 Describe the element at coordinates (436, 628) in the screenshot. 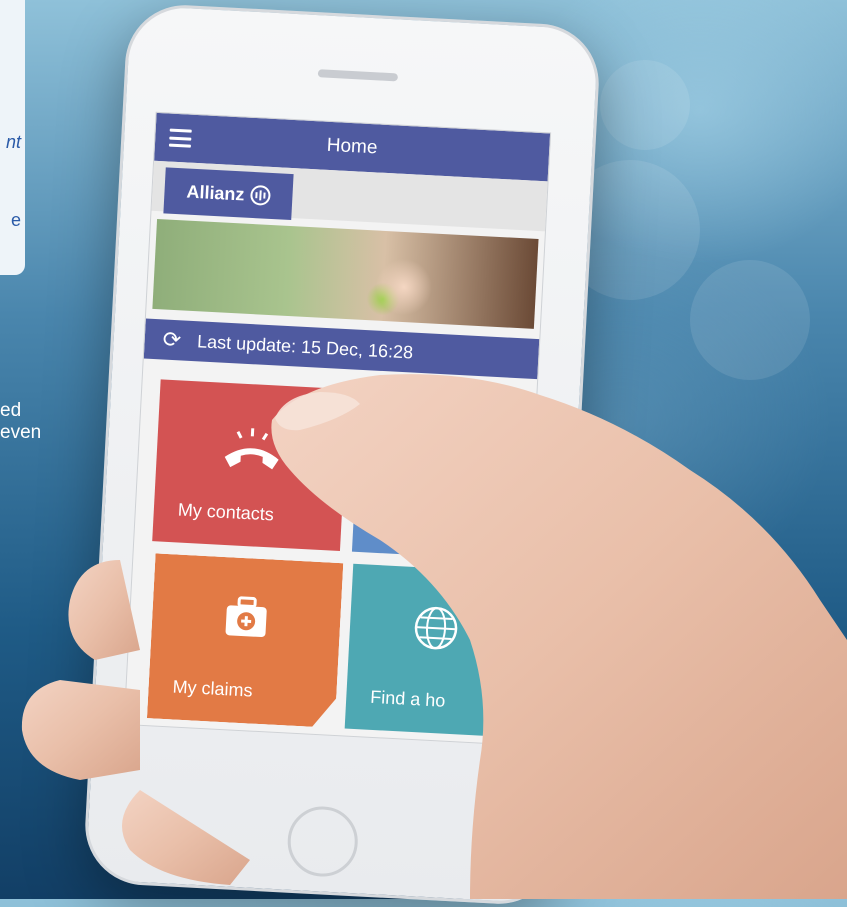

I see `globe-icon` at that location.